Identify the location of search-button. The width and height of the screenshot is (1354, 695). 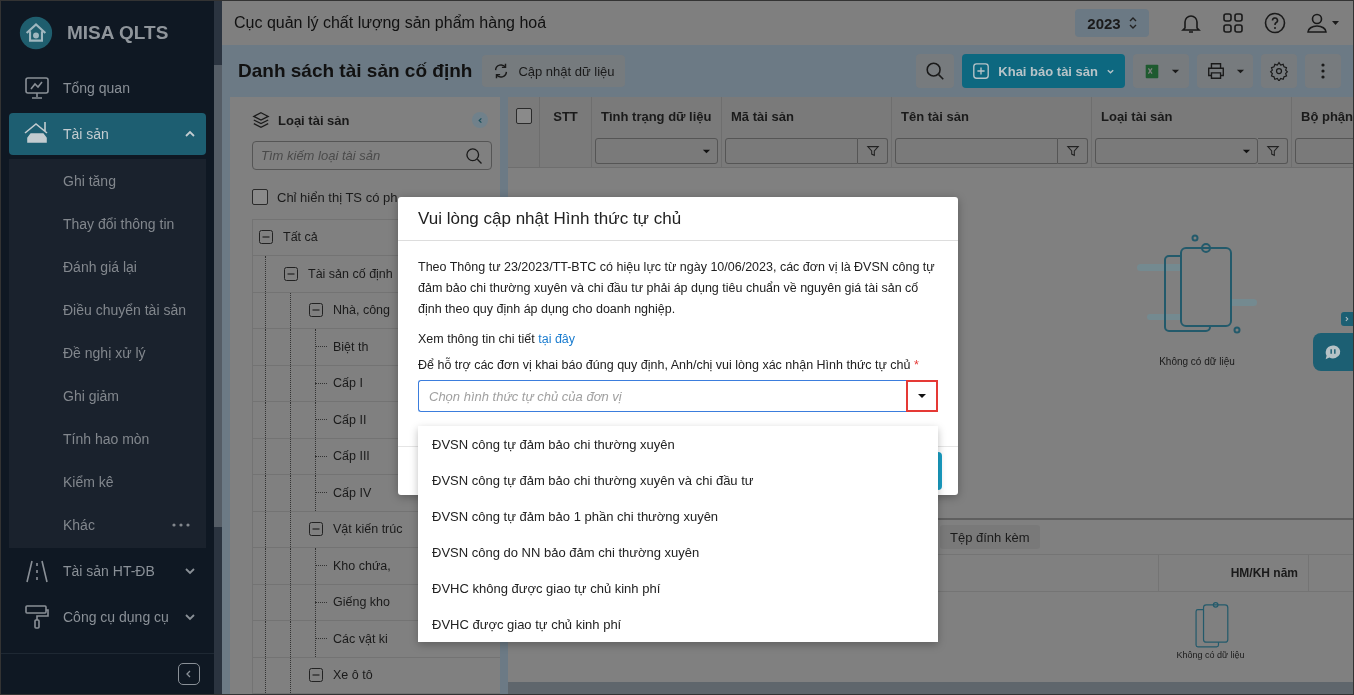
(935, 71).